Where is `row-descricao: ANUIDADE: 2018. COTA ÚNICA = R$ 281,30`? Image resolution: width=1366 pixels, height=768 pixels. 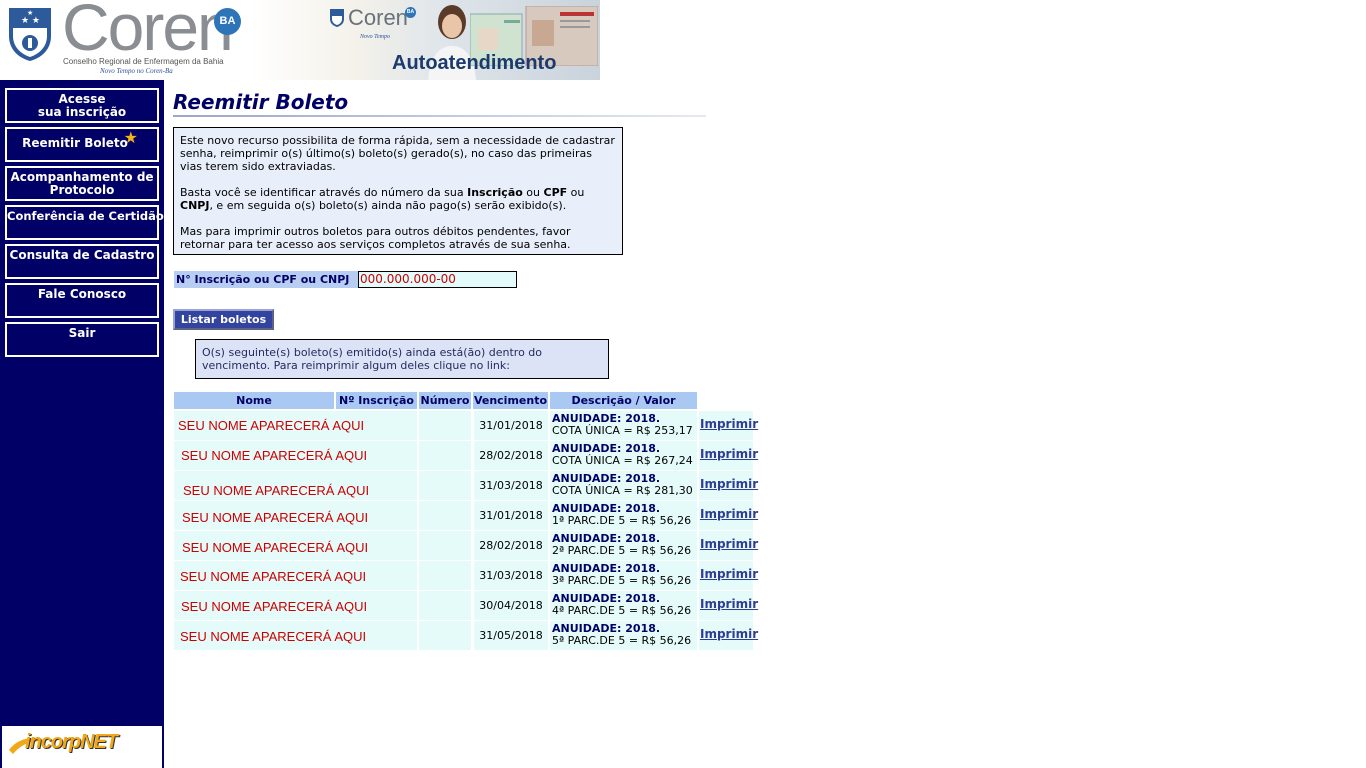
row-descricao: ANUIDADE: 2018. COTA ÚNICA = R$ 281,30 is located at coordinates (623, 485).